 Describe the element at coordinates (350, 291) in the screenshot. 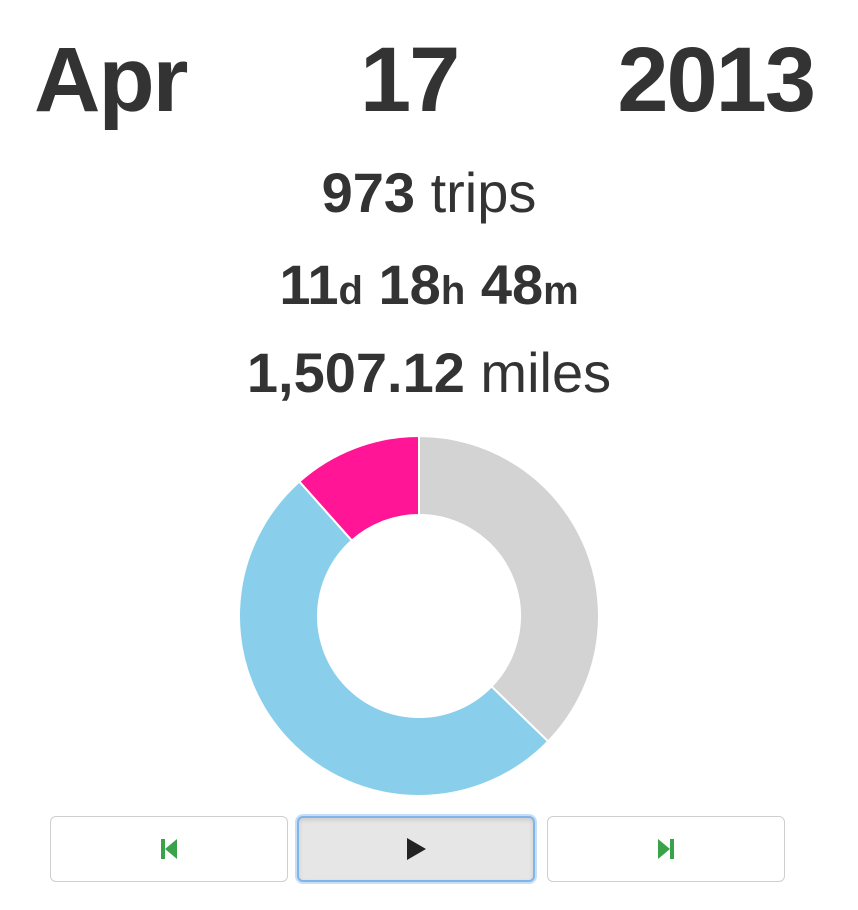

I see `duration-days-unit: d` at that location.